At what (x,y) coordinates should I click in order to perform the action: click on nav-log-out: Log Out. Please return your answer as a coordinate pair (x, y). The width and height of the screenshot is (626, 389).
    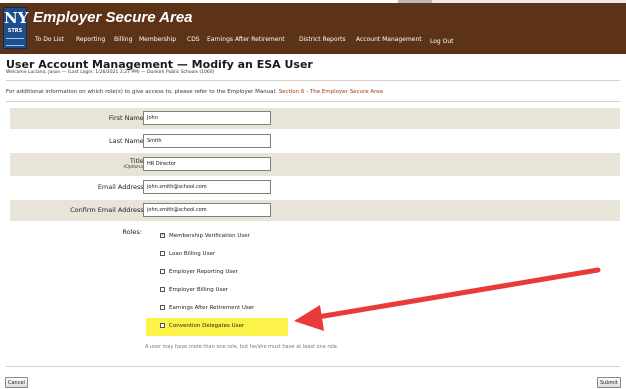
    Looking at the image, I should click on (442, 41).